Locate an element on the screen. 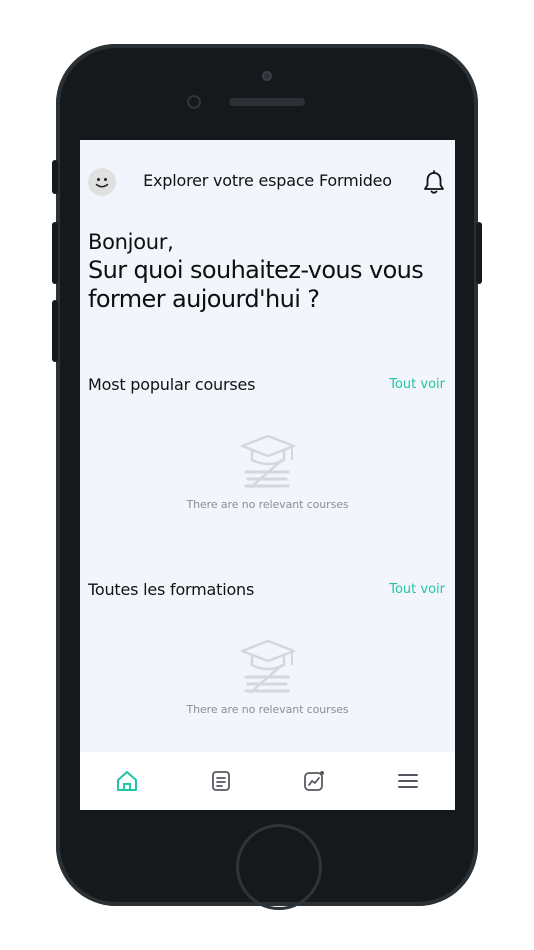 The height and width of the screenshot is (950, 534). empty-message-all: There are no relevant courses is located at coordinates (267, 709).